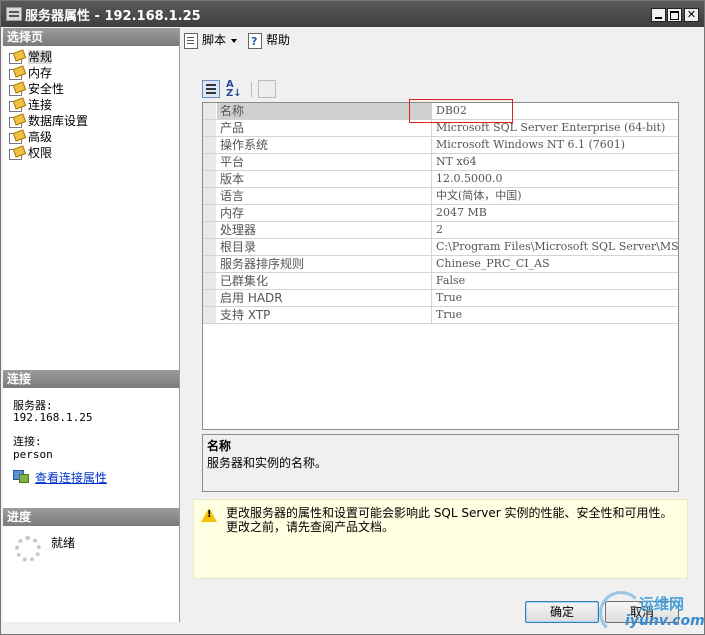 This screenshot has width=705, height=635. I want to click on property-row: 操作系统 Microsoft Windows NT 6.1 (7601), so click(440, 145).